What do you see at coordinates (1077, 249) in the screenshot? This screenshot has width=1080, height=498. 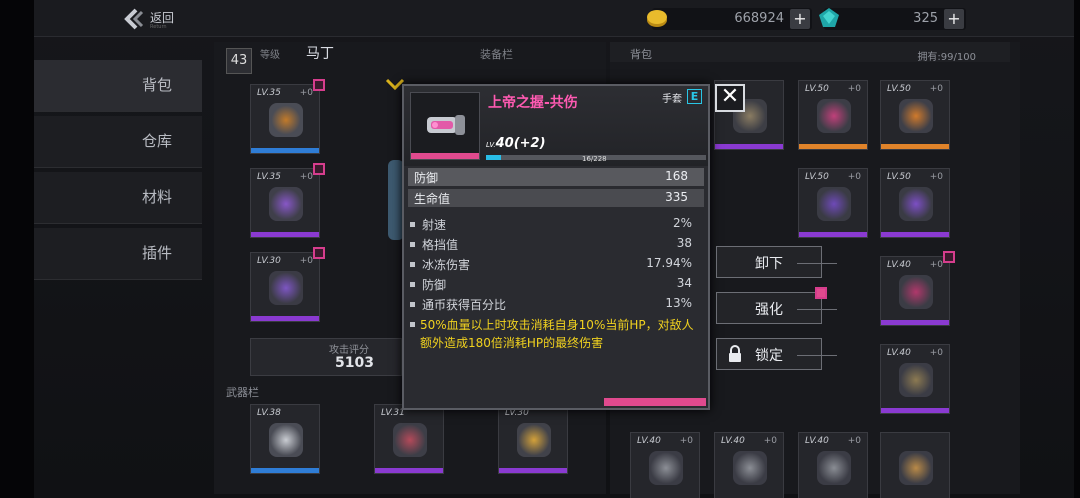 I see `screen-edge-right` at bounding box center [1077, 249].